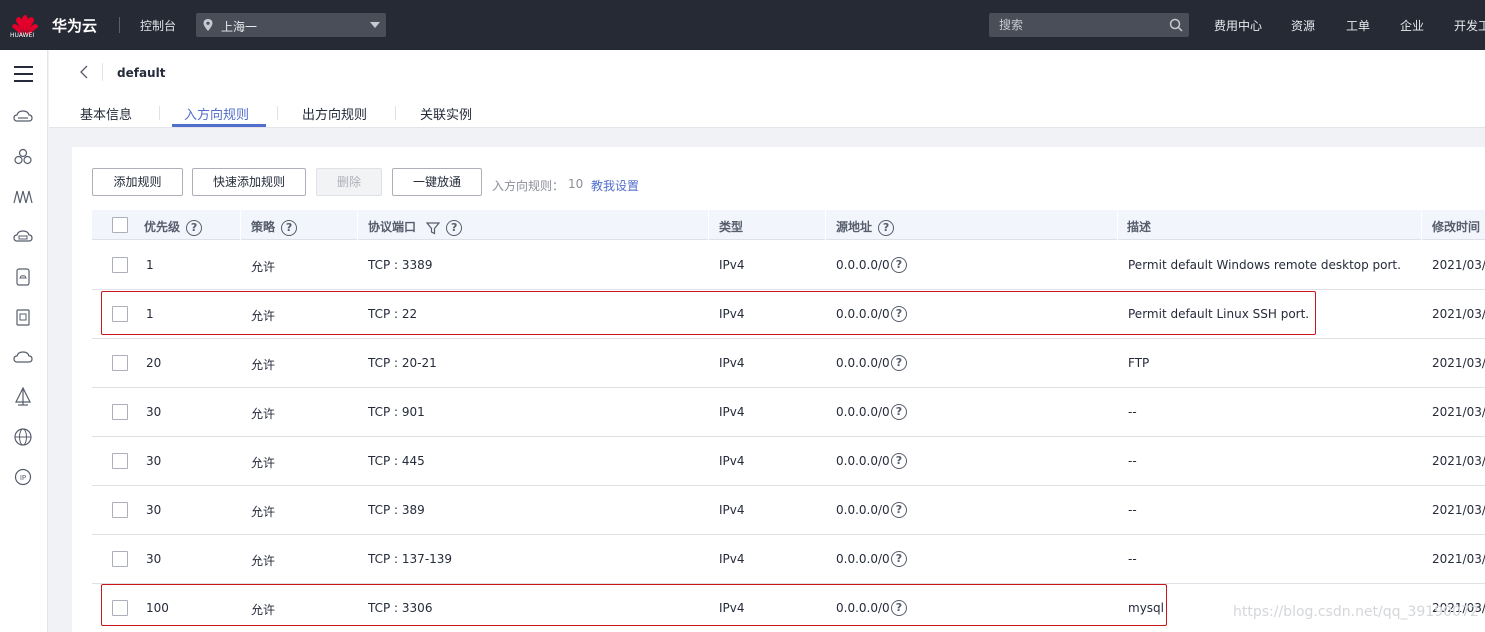 Image resolution: width=1485 pixels, height=632 pixels. What do you see at coordinates (158, 25) in the screenshot?
I see `console-link: 控制台` at bounding box center [158, 25].